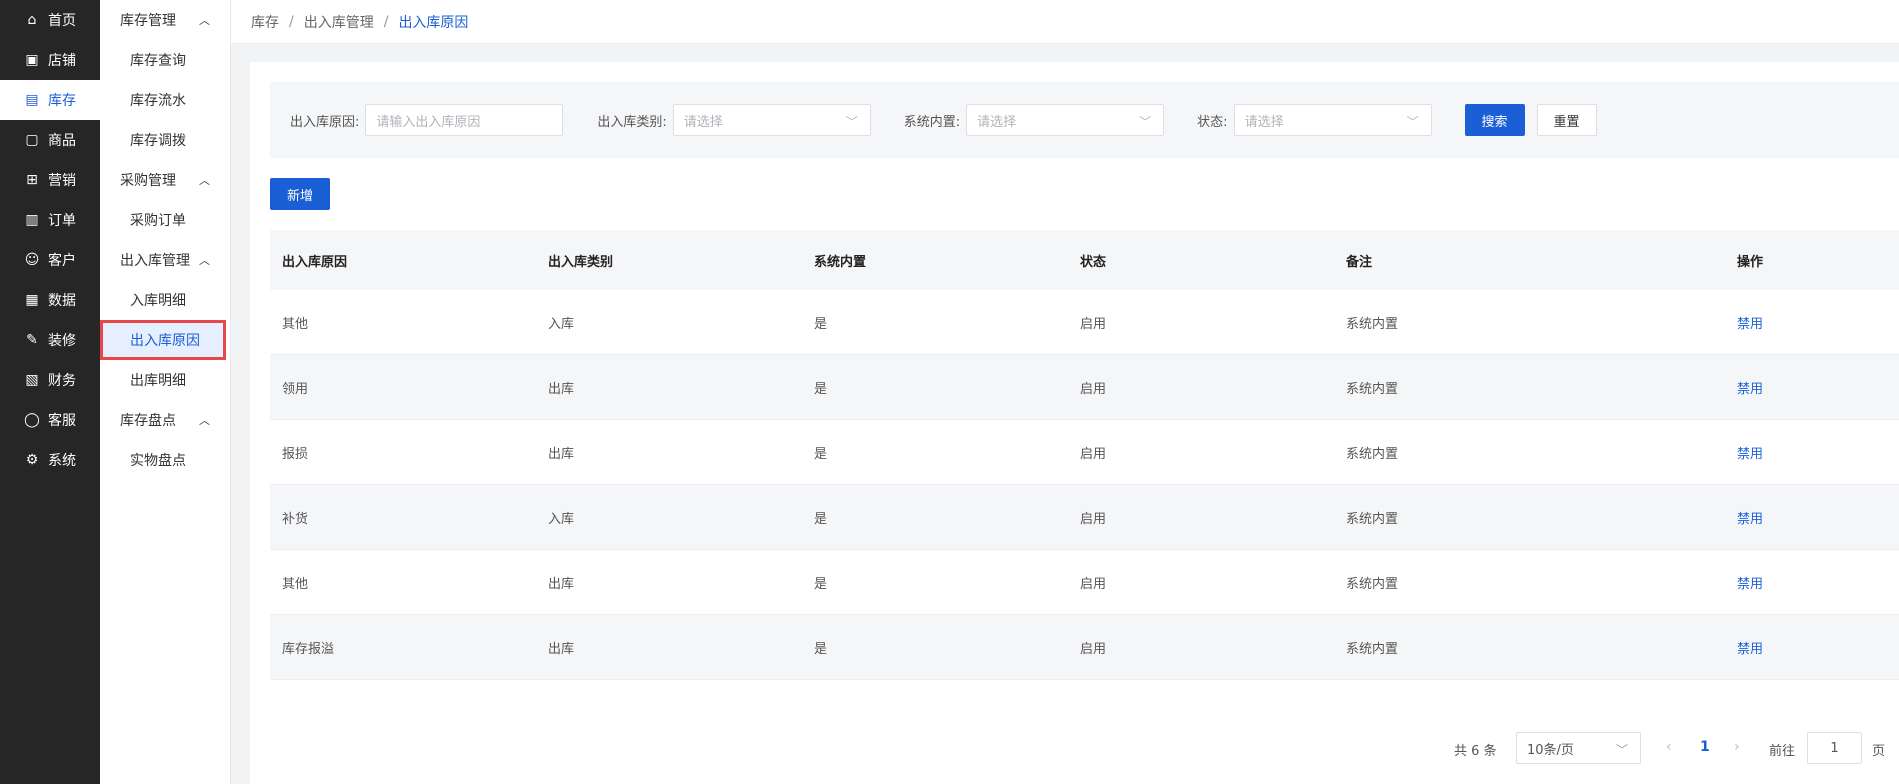 The image size is (1899, 784). I want to click on nav-item: ⚙ 系统, so click(50, 460).